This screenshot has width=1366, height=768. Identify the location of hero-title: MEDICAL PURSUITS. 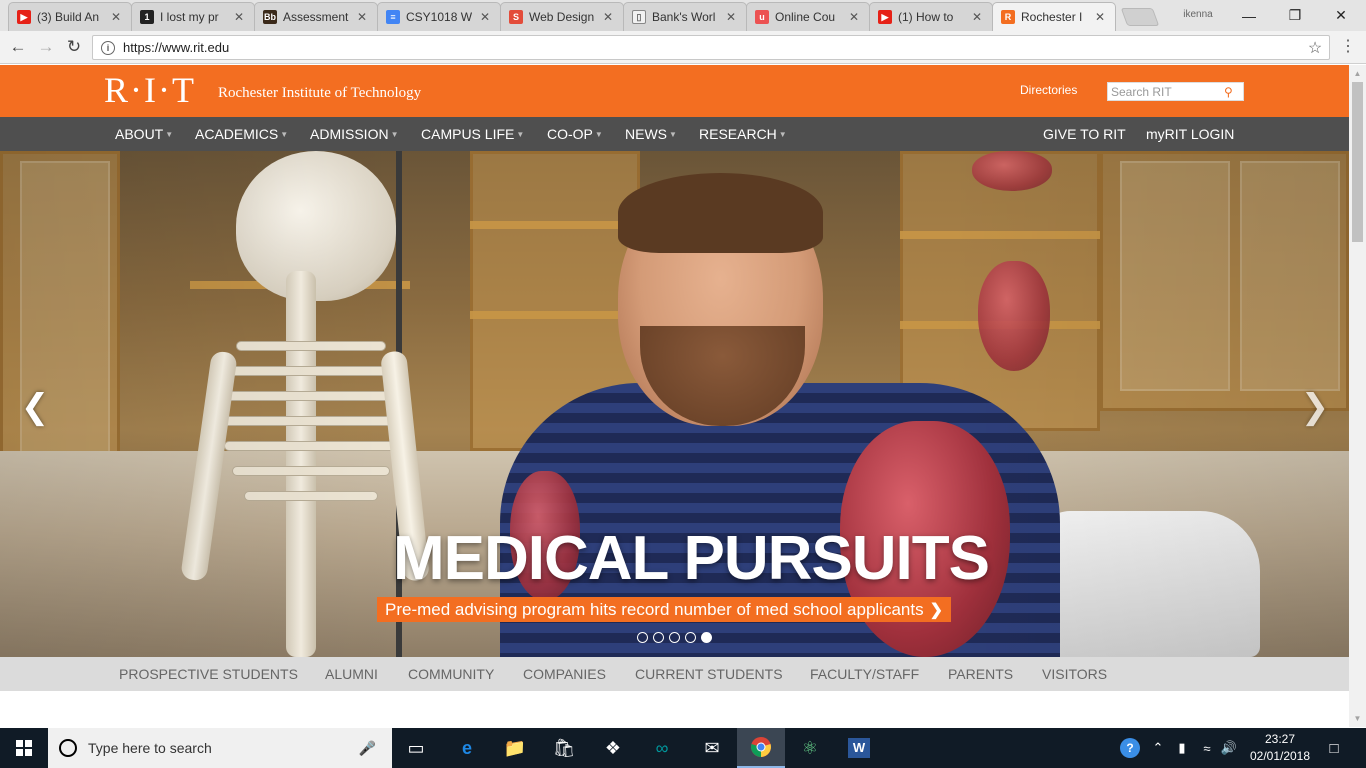
(691, 558).